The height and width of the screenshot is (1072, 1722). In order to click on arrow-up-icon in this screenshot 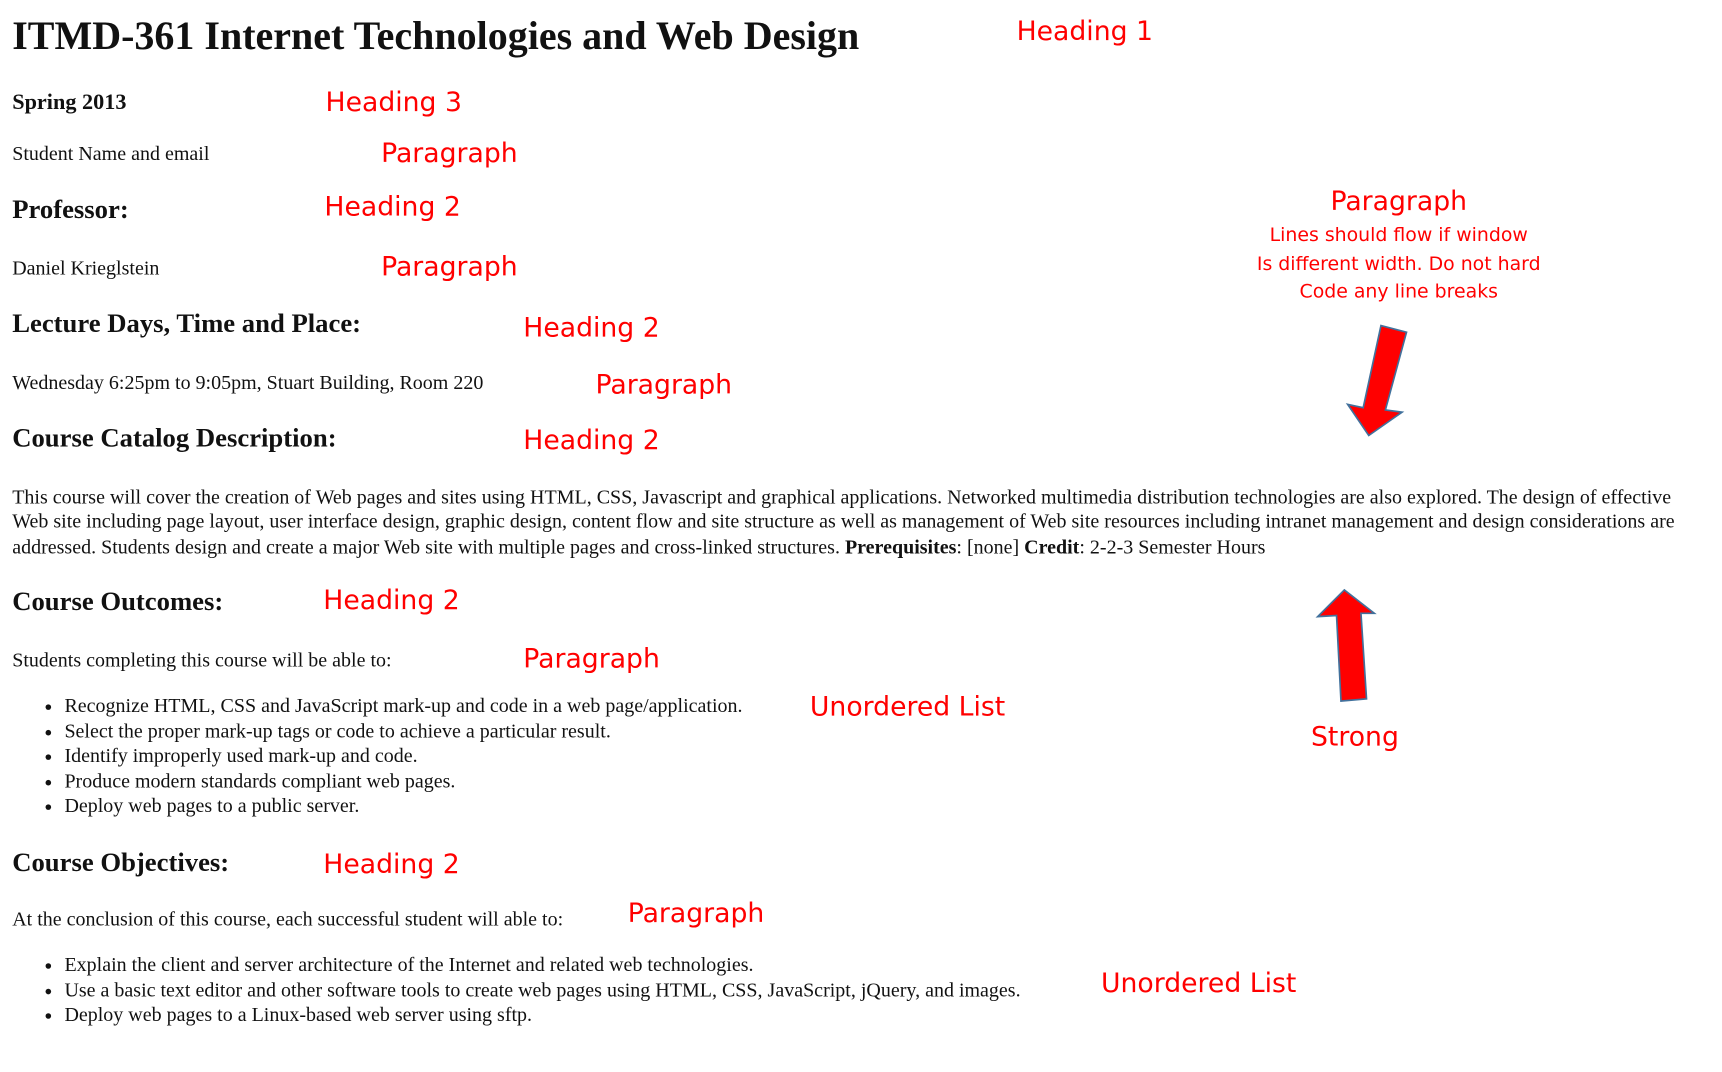, I will do `click(1346, 645)`.